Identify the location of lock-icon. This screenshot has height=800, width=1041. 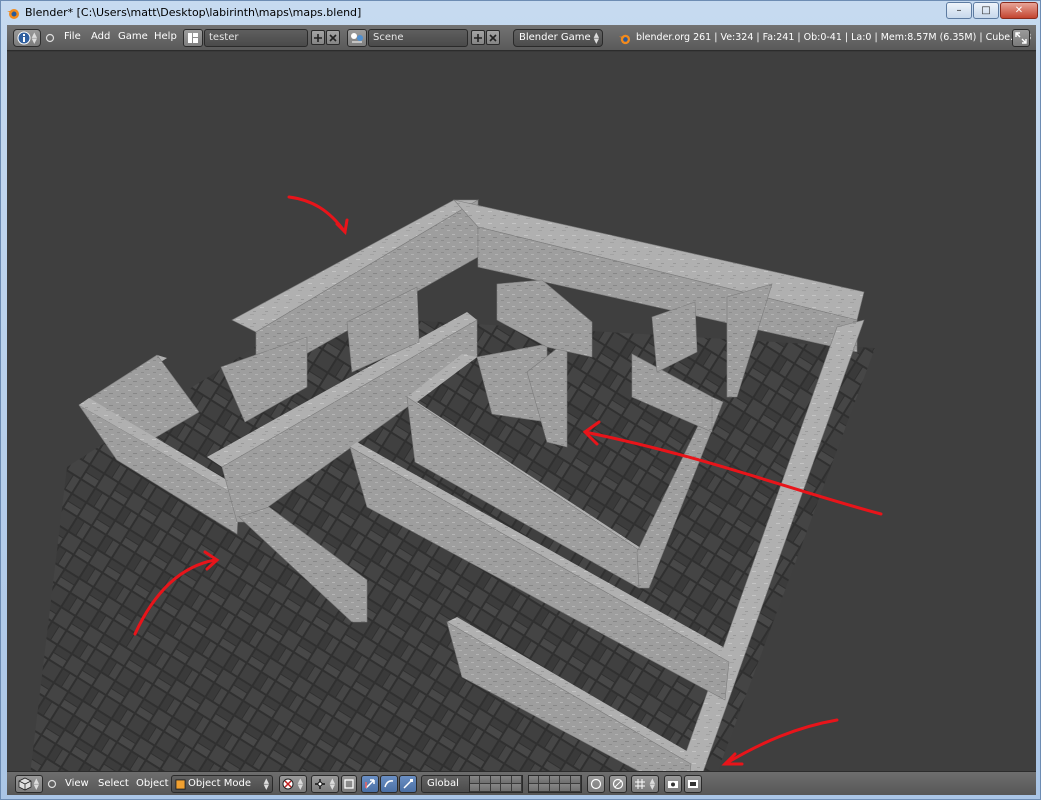
(596, 784).